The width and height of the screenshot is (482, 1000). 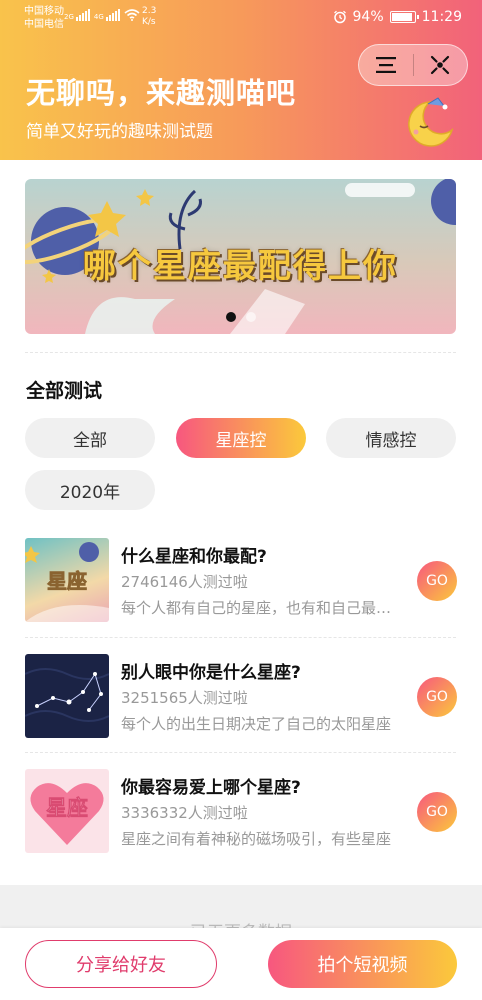 I want to click on test-title: 别人眼中你是什么星座?, so click(x=211, y=673).